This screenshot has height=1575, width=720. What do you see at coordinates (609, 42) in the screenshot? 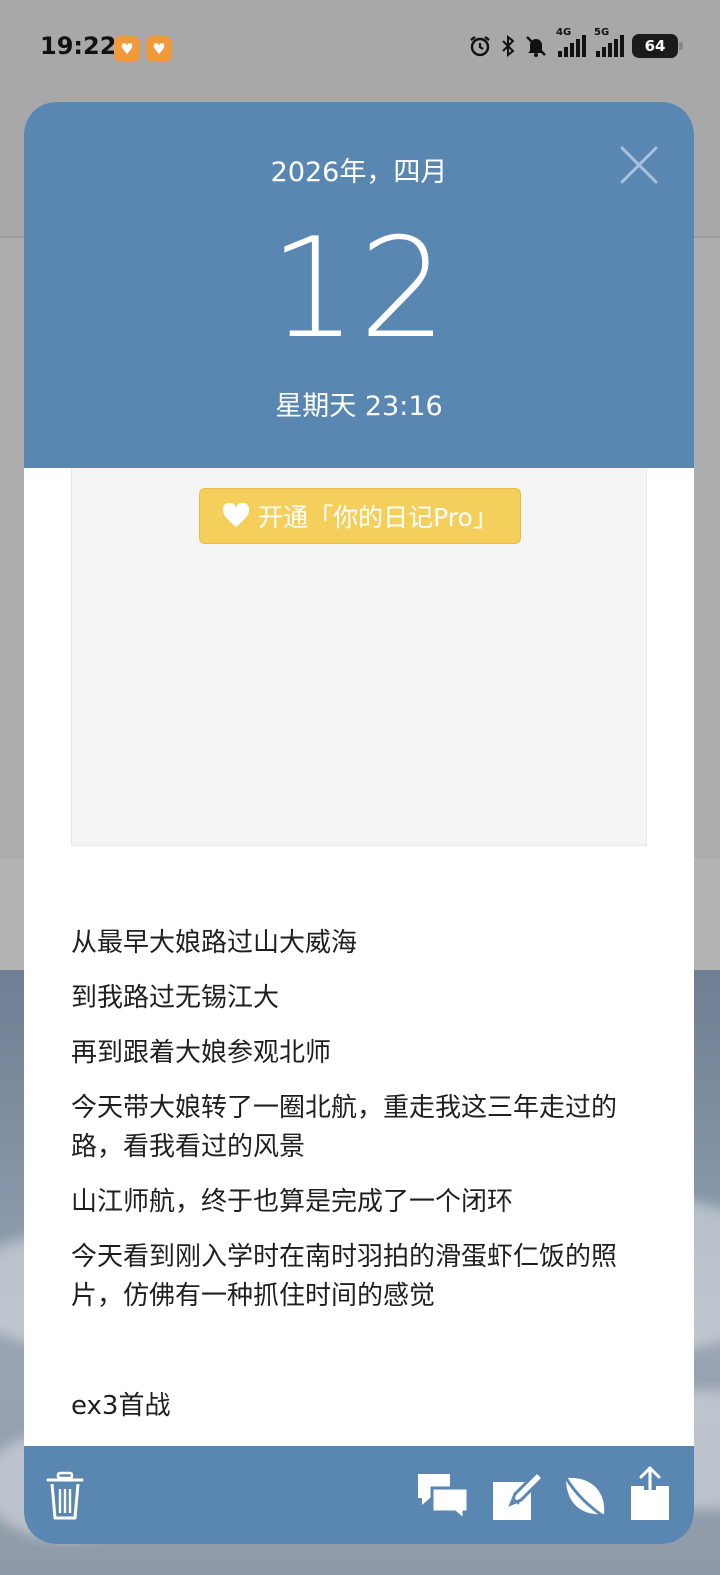
I see `signal-5g-icon: 5G` at bounding box center [609, 42].